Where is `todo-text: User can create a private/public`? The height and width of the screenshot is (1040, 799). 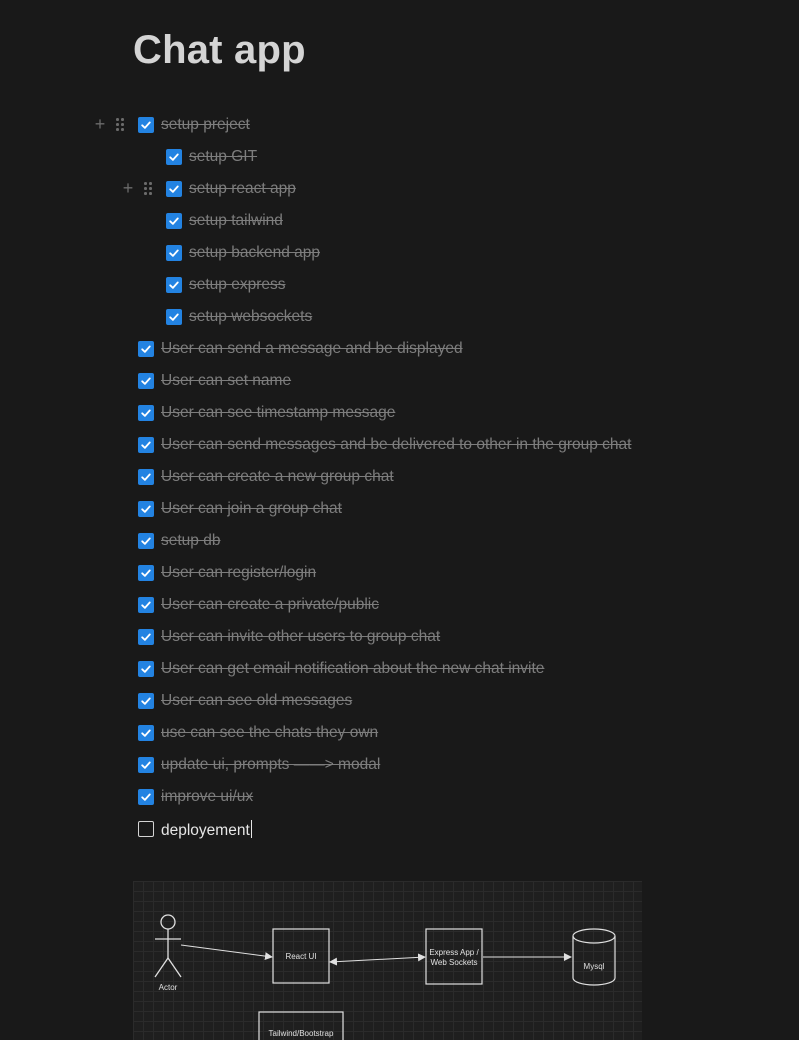
todo-text: User can create a private/public is located at coordinates (270, 605).